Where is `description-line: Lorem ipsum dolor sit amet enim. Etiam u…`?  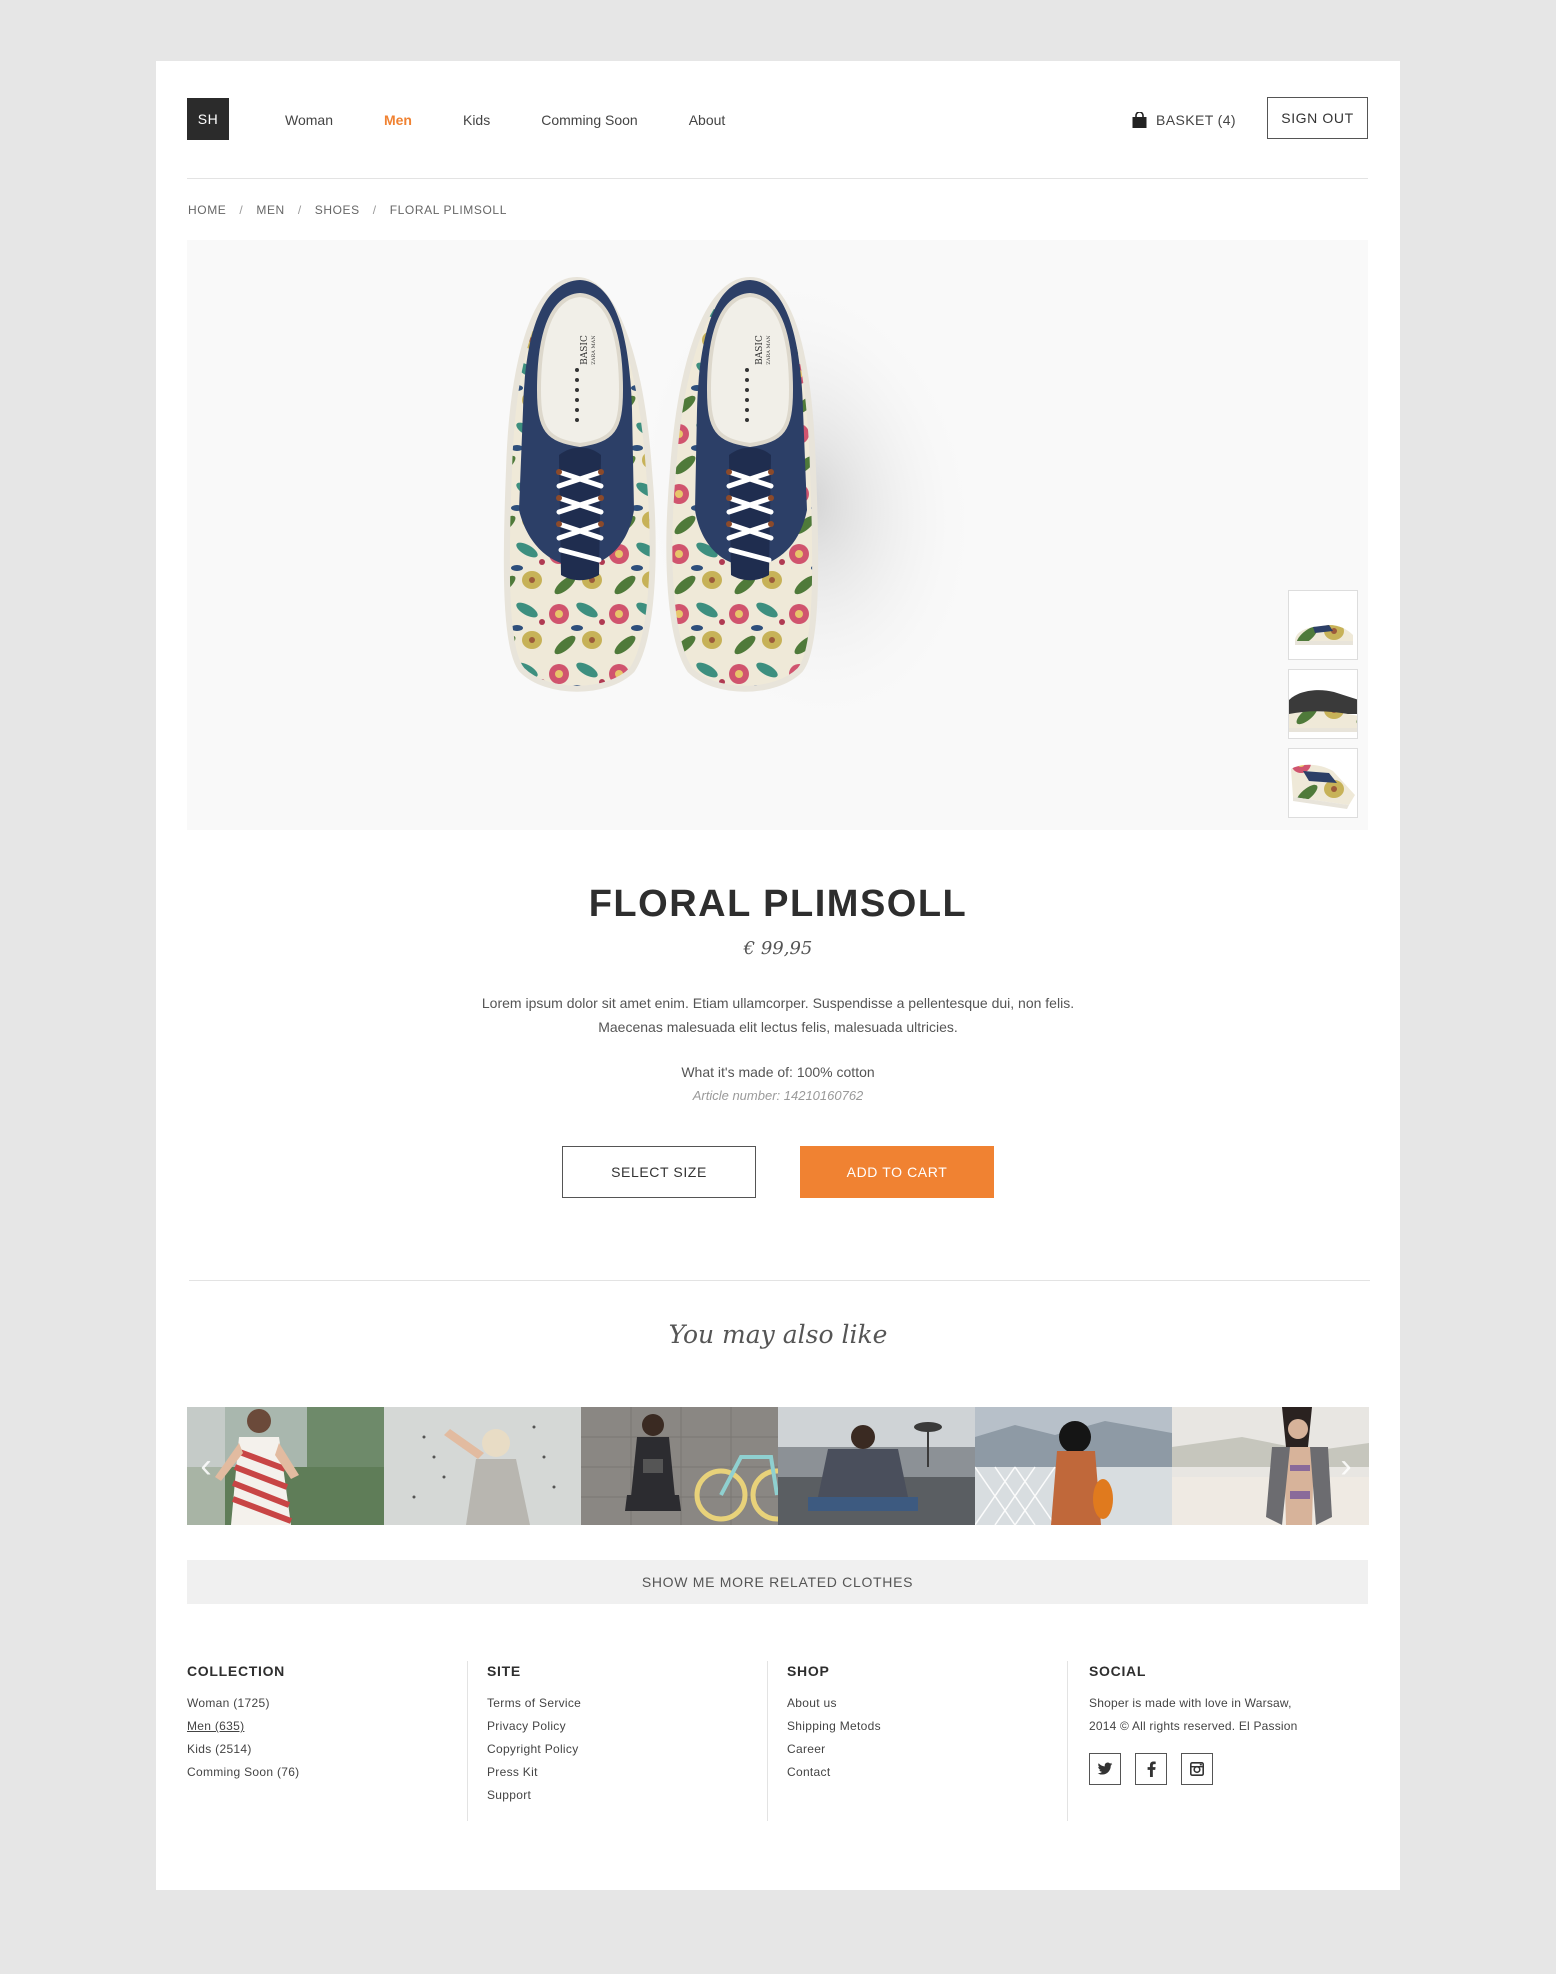 description-line: Lorem ipsum dolor sit amet enim. Etiam u… is located at coordinates (778, 1003).